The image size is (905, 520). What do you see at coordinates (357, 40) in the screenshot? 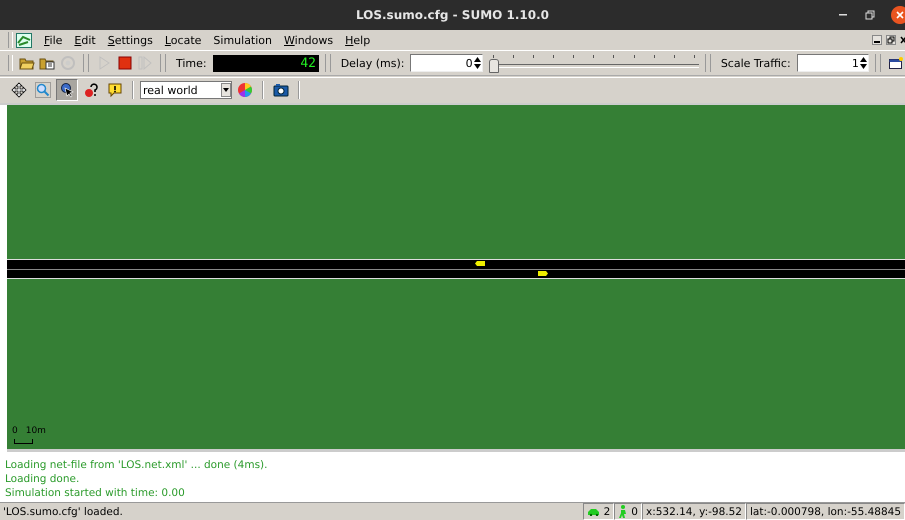
I see `menu-item: Help` at bounding box center [357, 40].